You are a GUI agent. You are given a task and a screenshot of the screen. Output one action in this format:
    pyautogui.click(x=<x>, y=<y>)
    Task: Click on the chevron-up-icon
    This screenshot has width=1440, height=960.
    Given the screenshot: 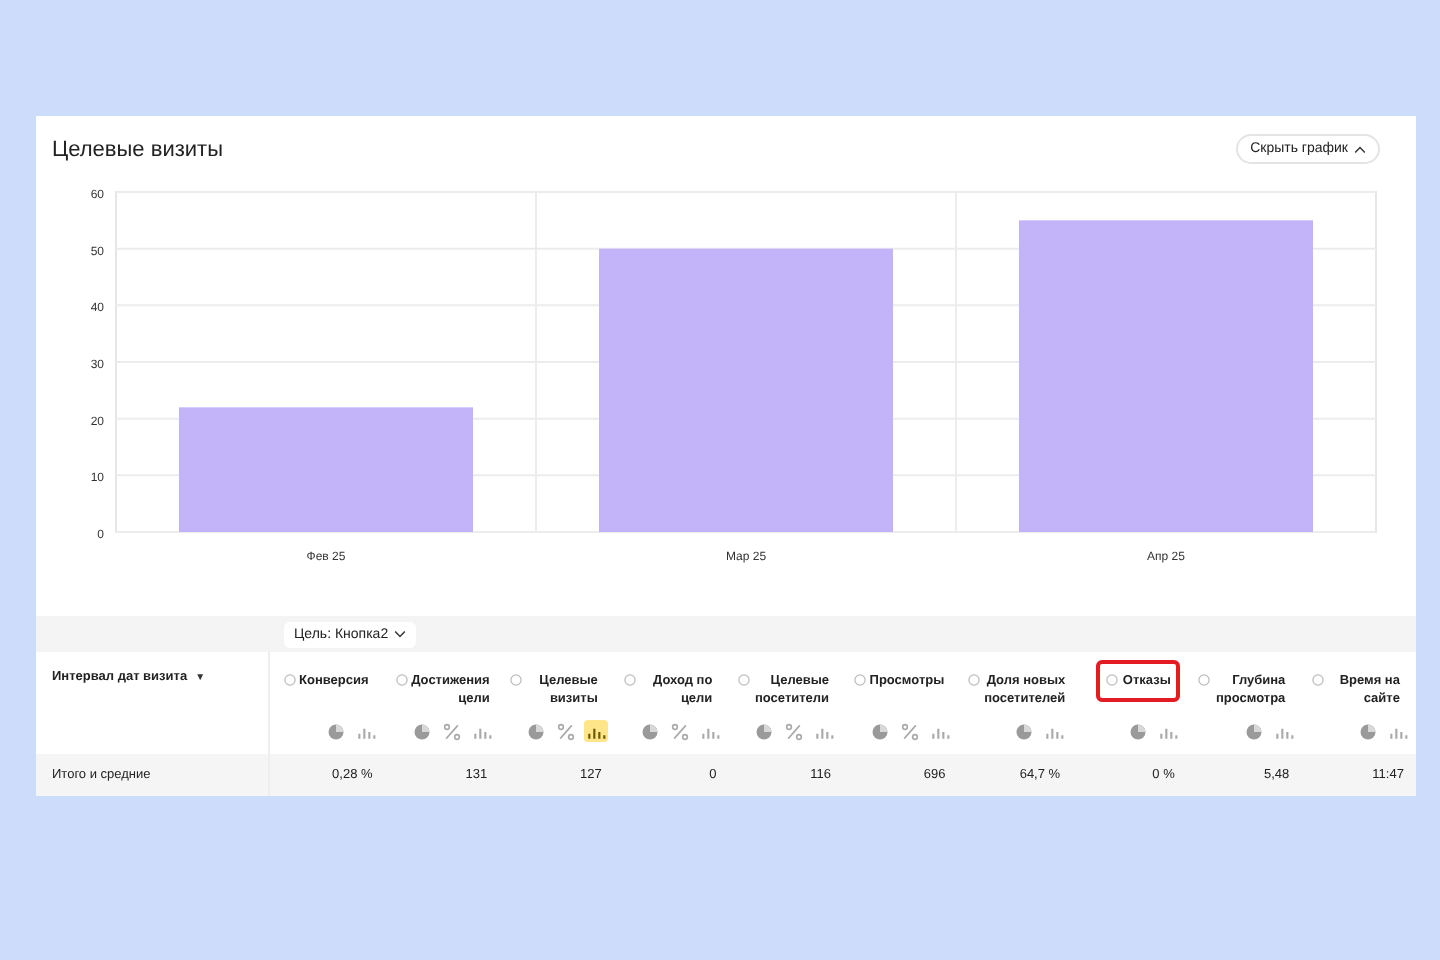 What is the action you would take?
    pyautogui.click(x=1360, y=149)
    